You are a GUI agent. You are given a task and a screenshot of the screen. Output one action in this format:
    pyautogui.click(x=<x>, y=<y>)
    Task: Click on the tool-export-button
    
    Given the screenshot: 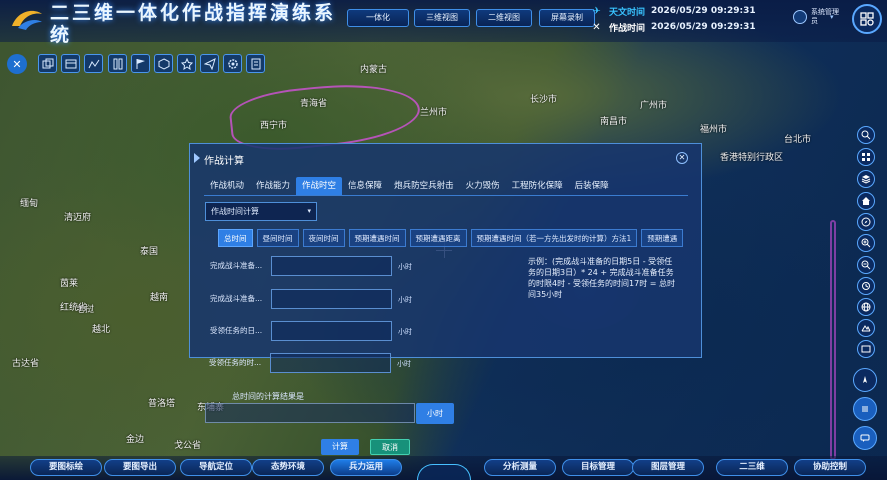 What is the action you would take?
    pyautogui.click(x=255, y=63)
    